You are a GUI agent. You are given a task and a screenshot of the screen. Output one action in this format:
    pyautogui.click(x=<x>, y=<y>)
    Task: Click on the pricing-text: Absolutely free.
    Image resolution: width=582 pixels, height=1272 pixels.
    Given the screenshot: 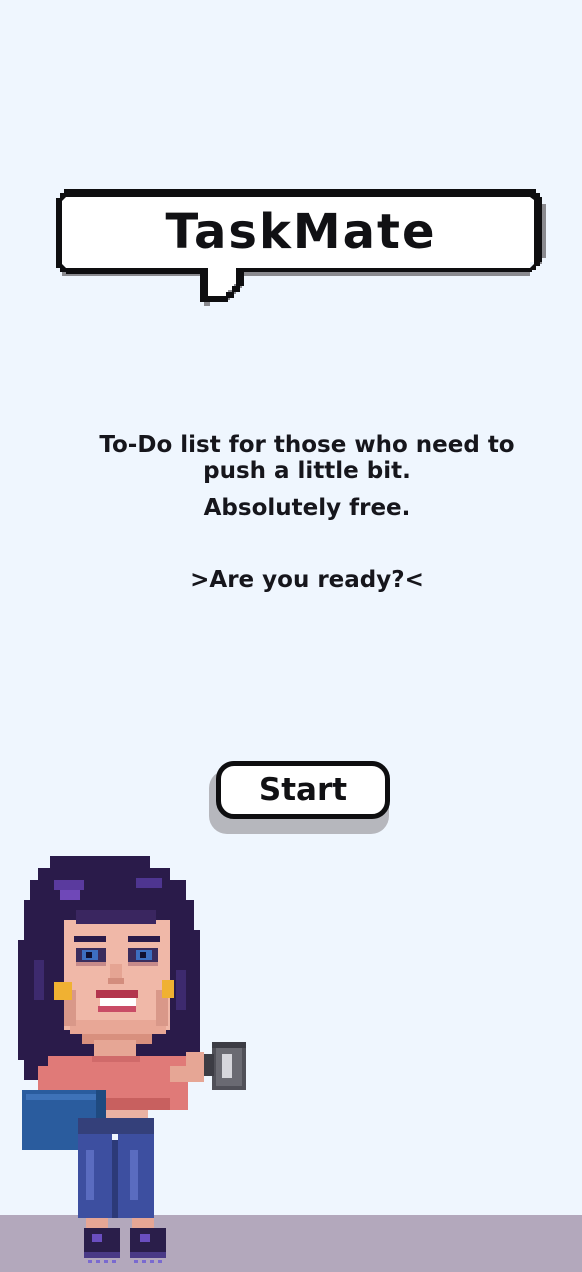 What is the action you would take?
    pyautogui.click(x=307, y=508)
    